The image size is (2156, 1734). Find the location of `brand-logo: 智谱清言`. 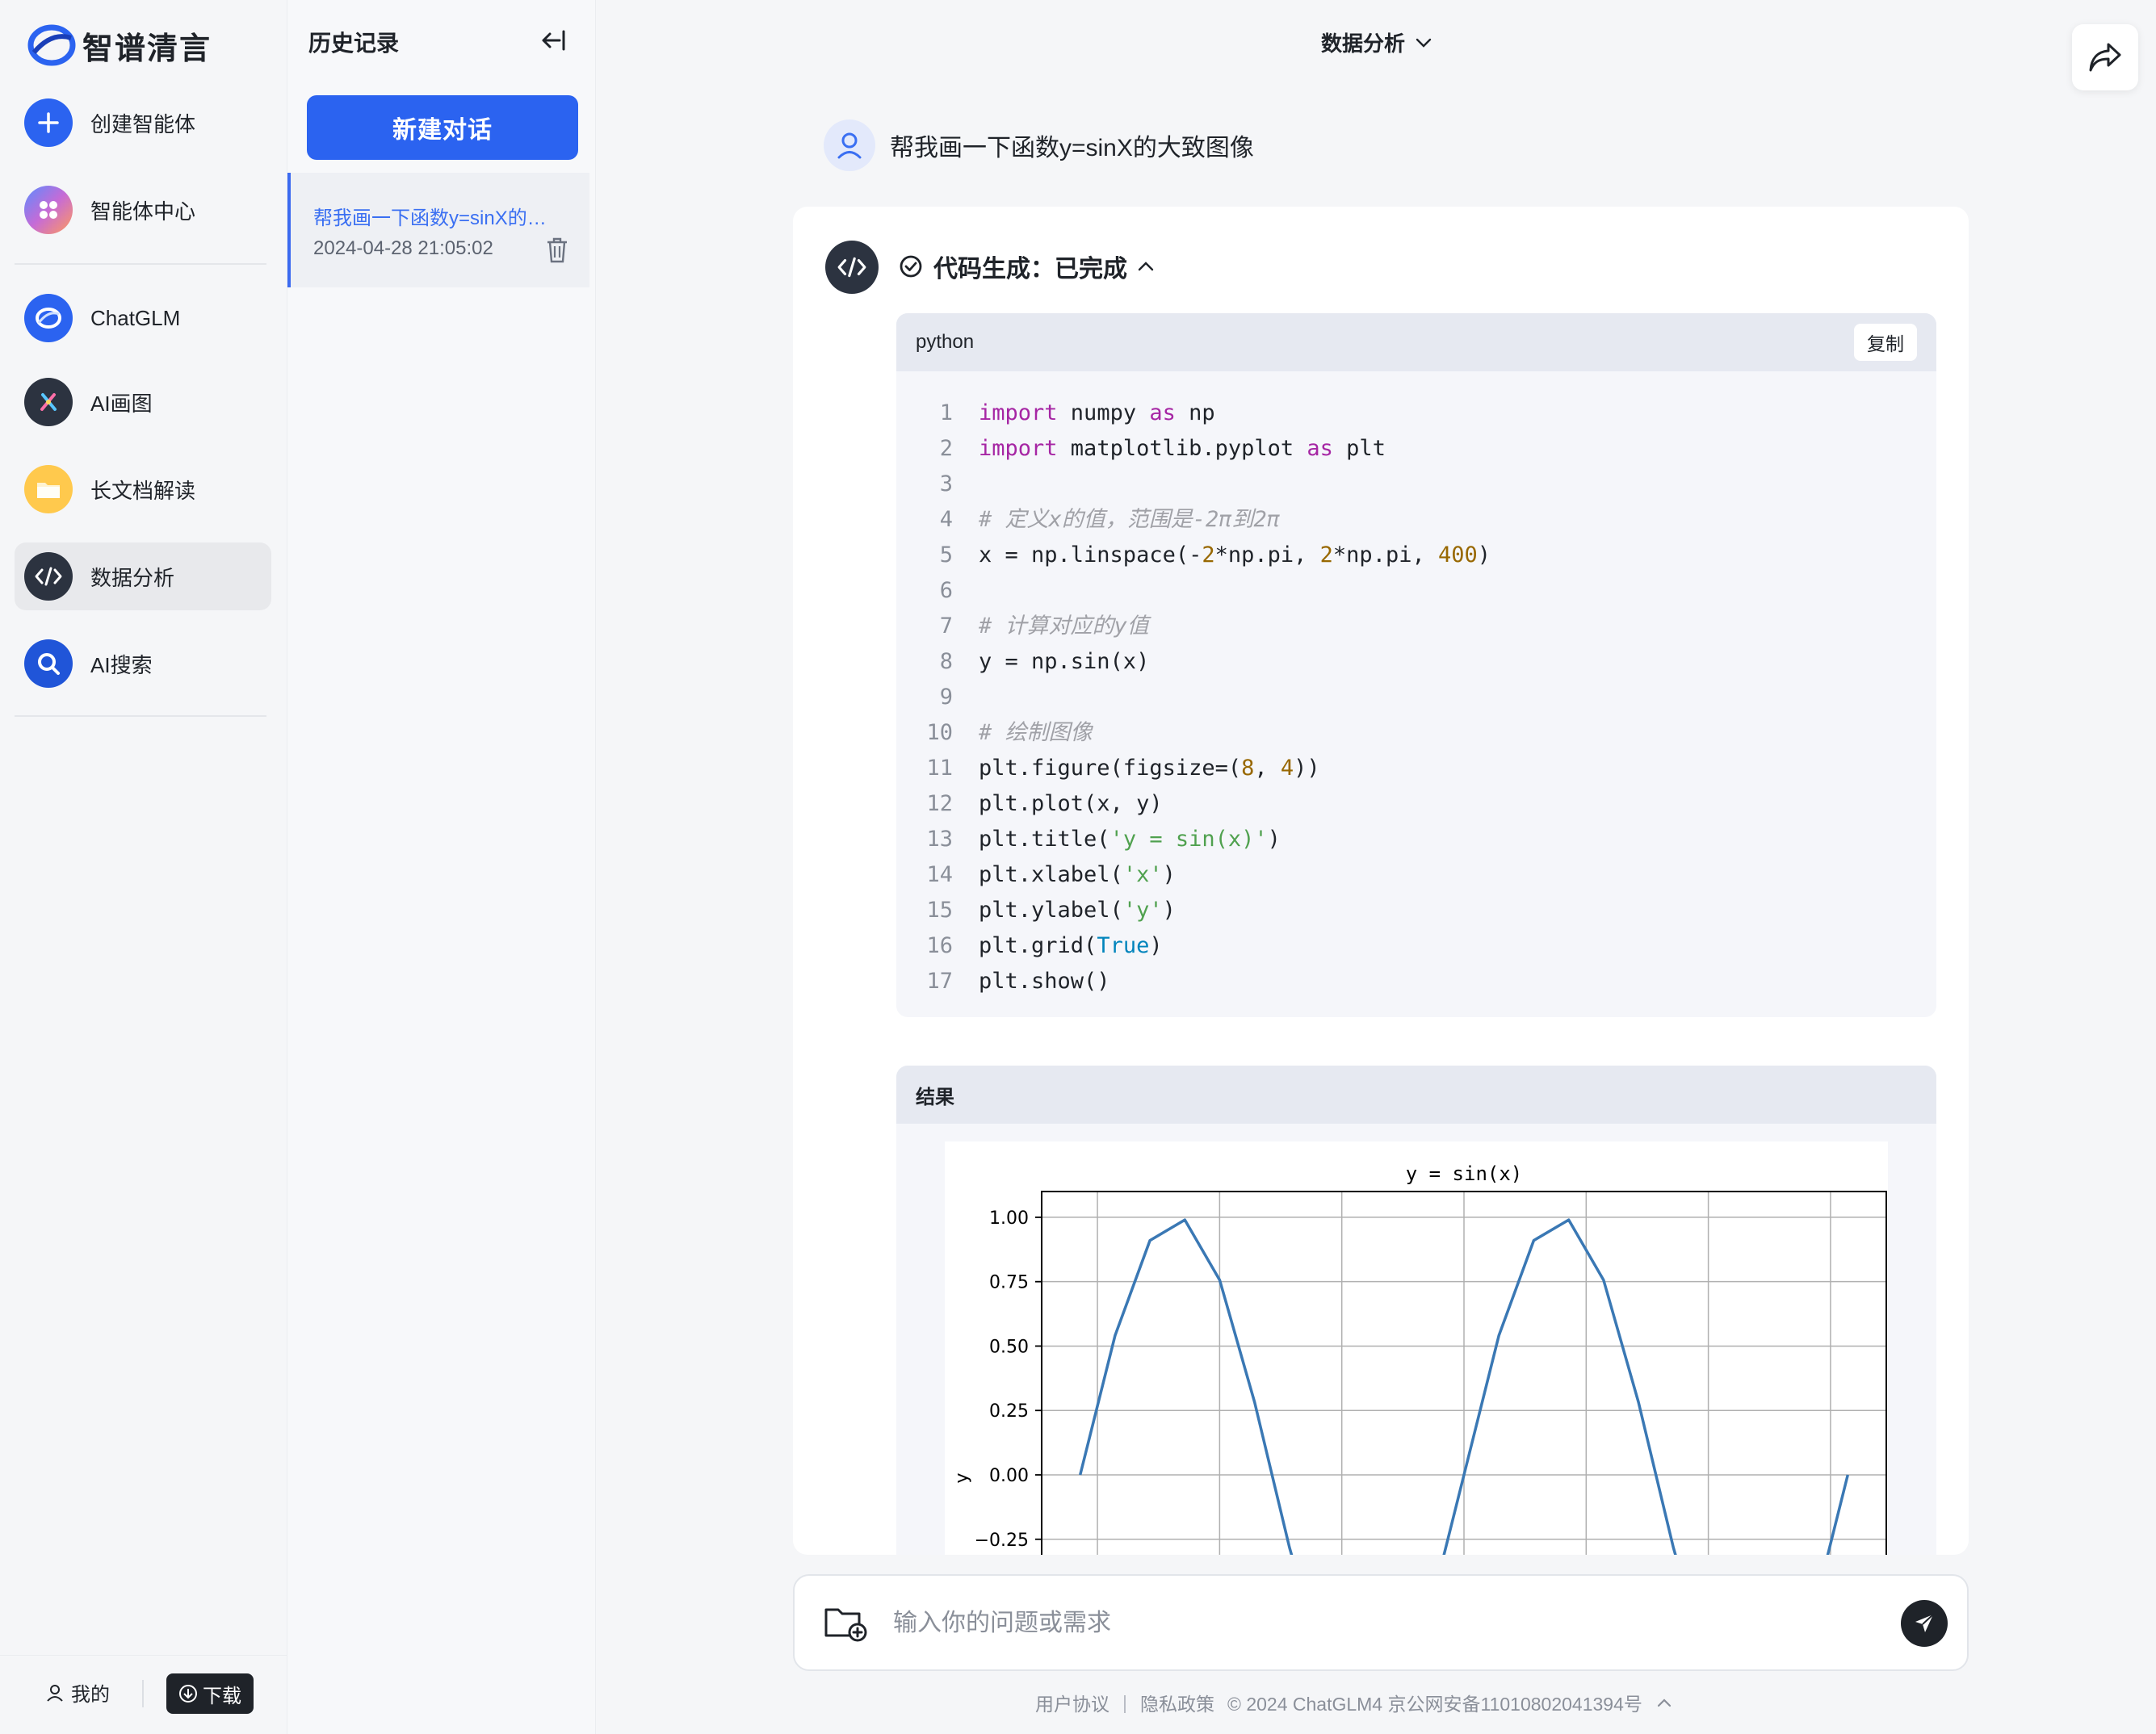

brand-logo: 智谱清言 is located at coordinates (119, 45).